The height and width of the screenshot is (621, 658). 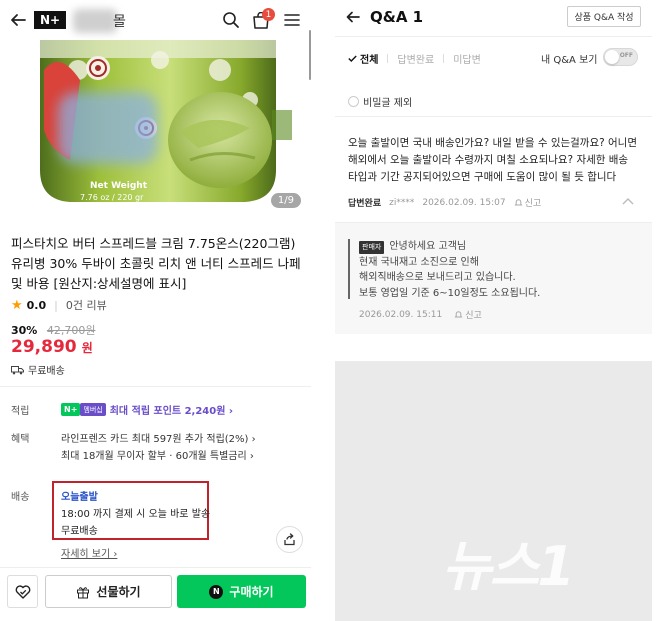 I want to click on delivery-label: 배송, so click(x=20, y=497).